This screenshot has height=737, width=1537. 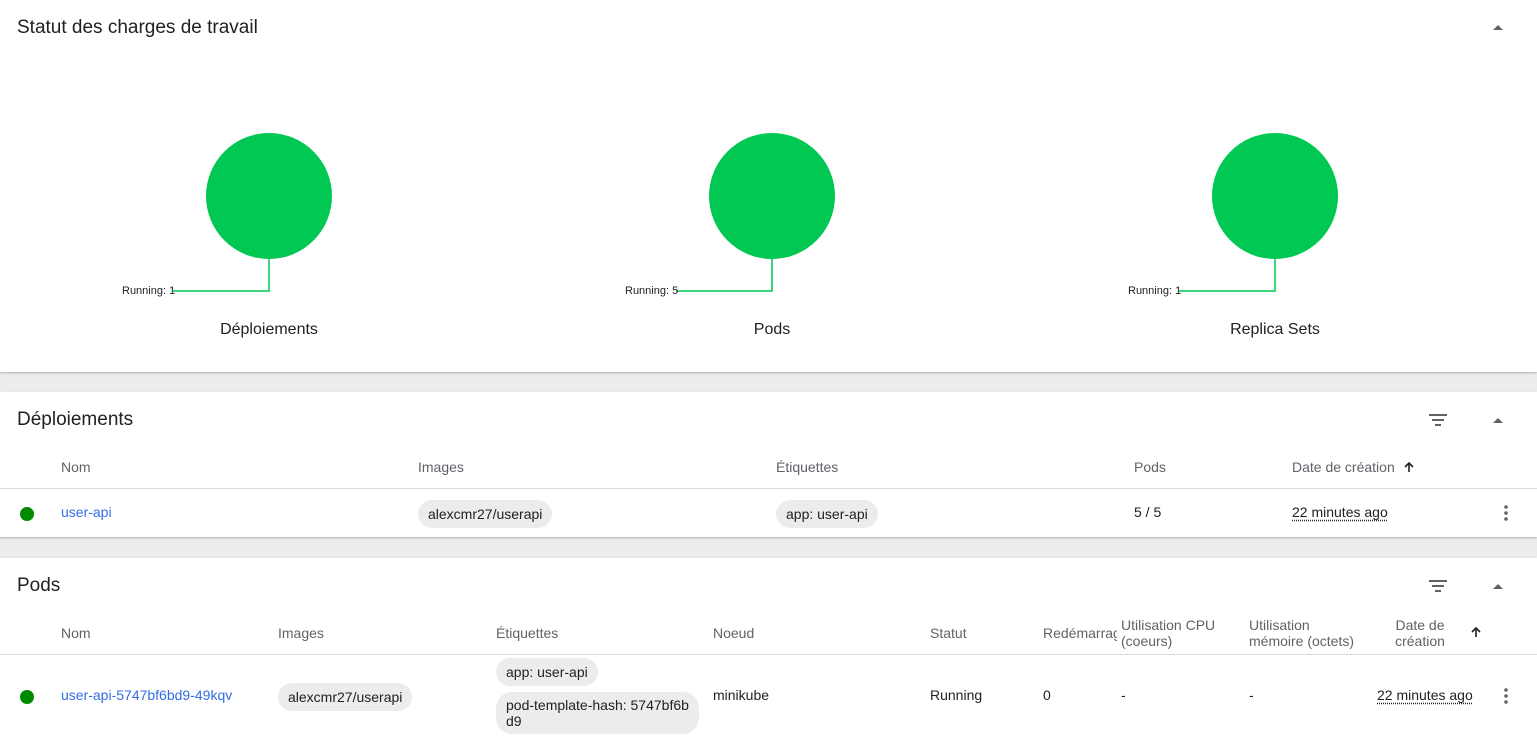 What do you see at coordinates (75, 419) in the screenshot?
I see `deployments-title: Déploiements` at bounding box center [75, 419].